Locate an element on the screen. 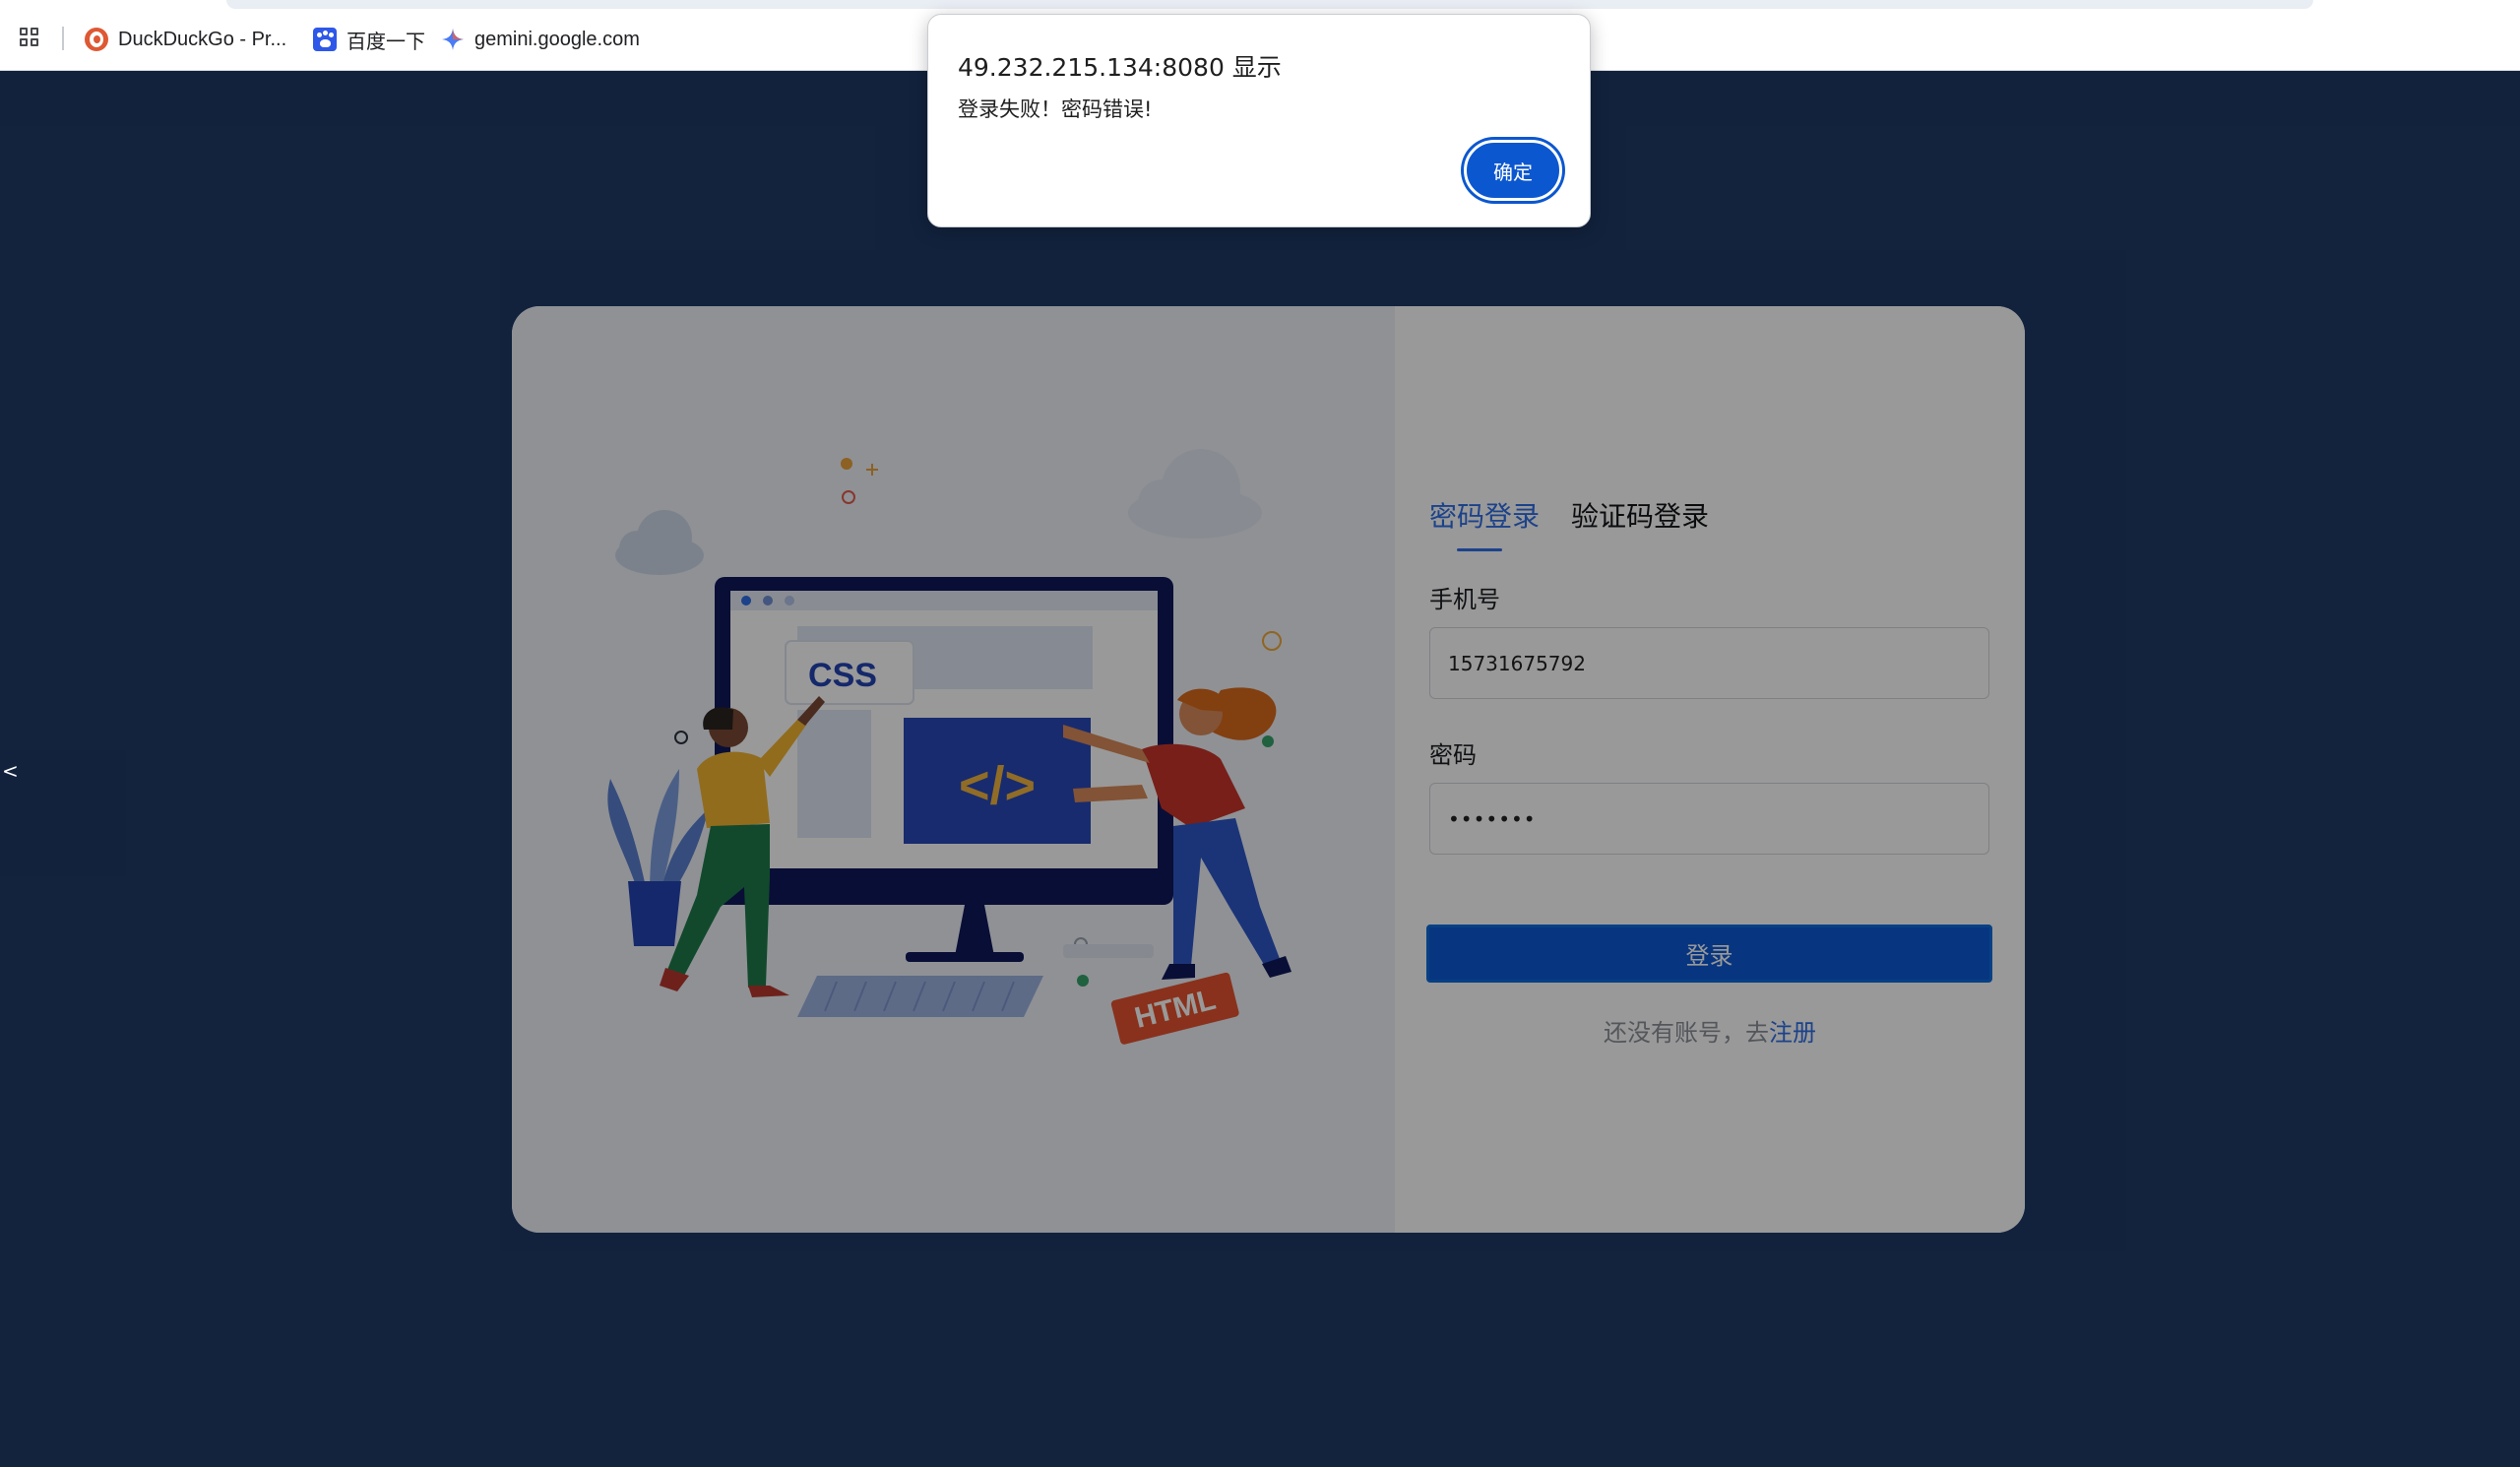 The height and width of the screenshot is (1467, 2520). bookmark-baidu: 百度一下 is located at coordinates (369, 39).